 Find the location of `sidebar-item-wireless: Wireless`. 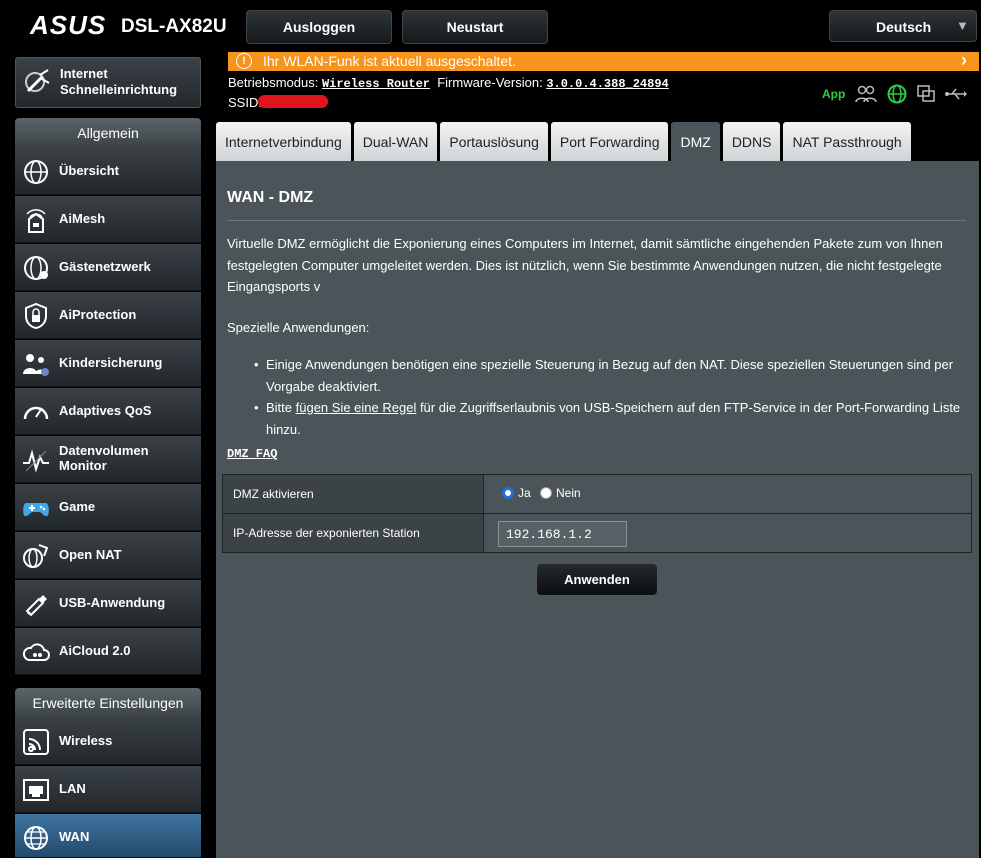

sidebar-item-wireless: Wireless is located at coordinates (108, 741).